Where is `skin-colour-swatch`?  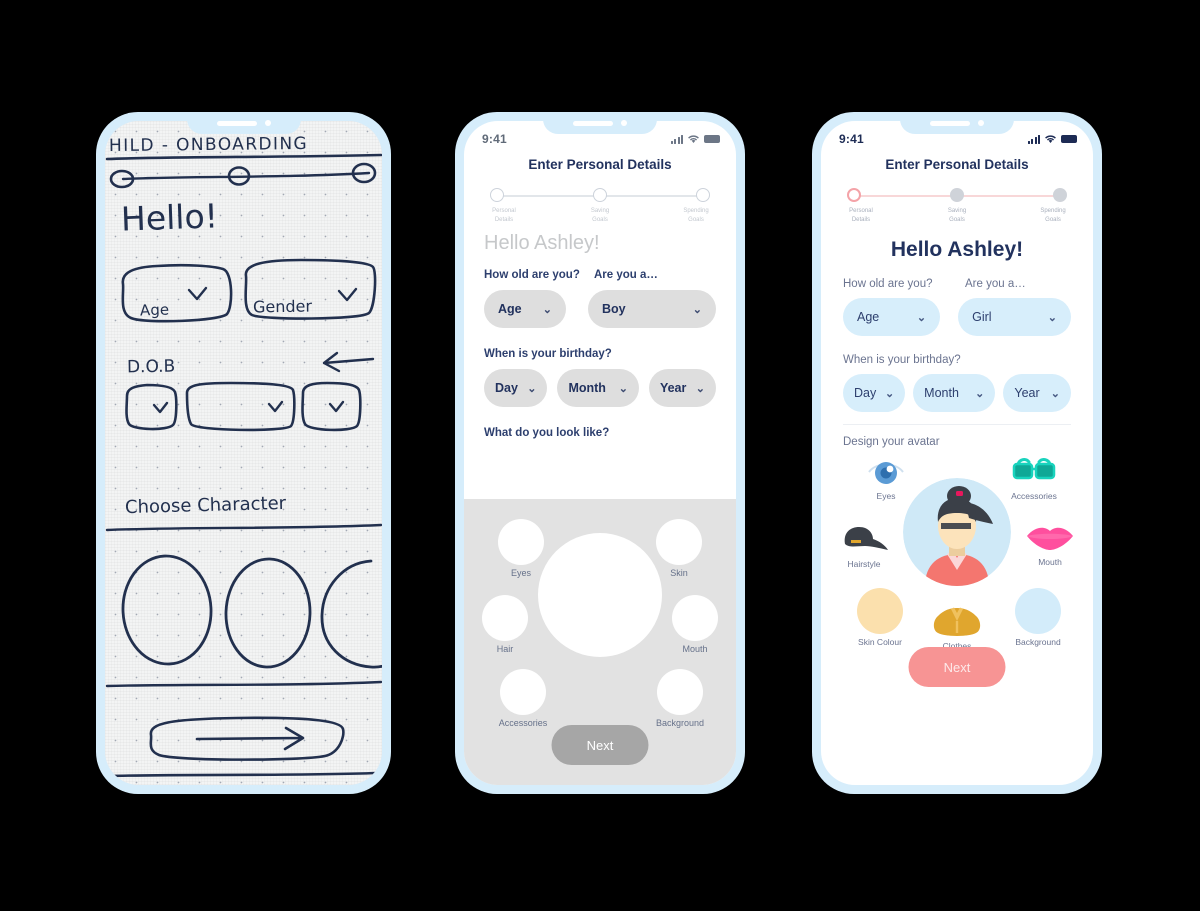 skin-colour-swatch is located at coordinates (880, 611).